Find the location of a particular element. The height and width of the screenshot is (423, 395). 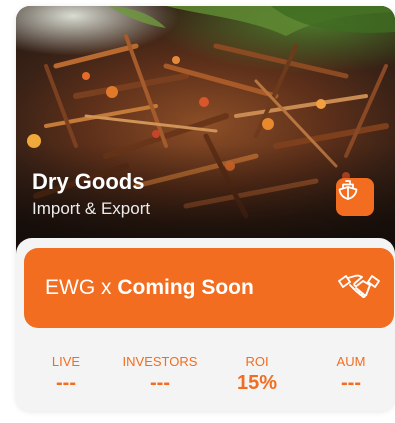

stat-roi: ROI 15% is located at coordinates (257, 375).